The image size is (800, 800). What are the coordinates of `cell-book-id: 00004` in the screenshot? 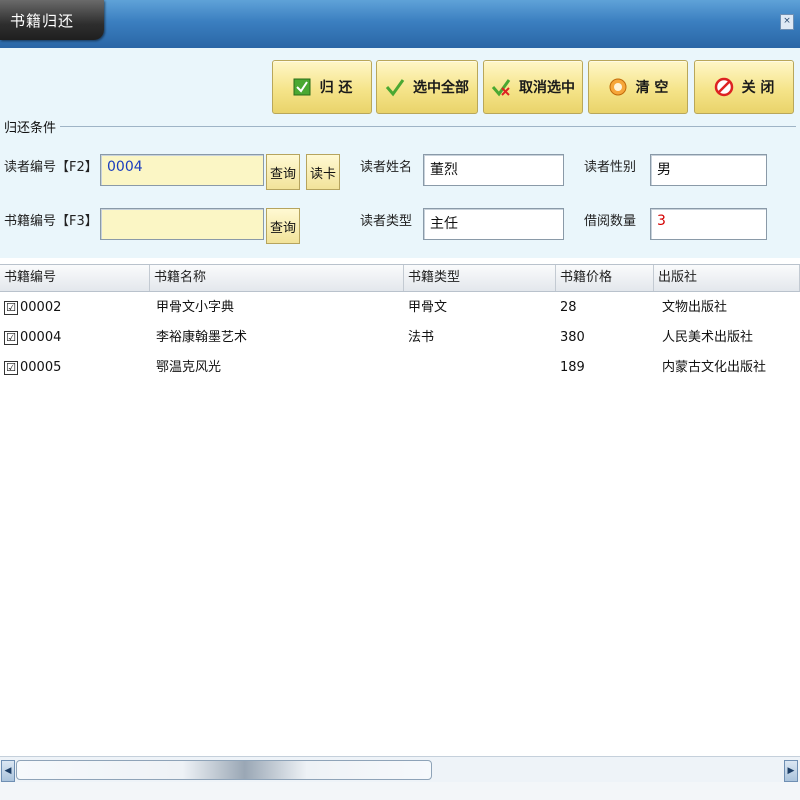 It's located at (41, 337).